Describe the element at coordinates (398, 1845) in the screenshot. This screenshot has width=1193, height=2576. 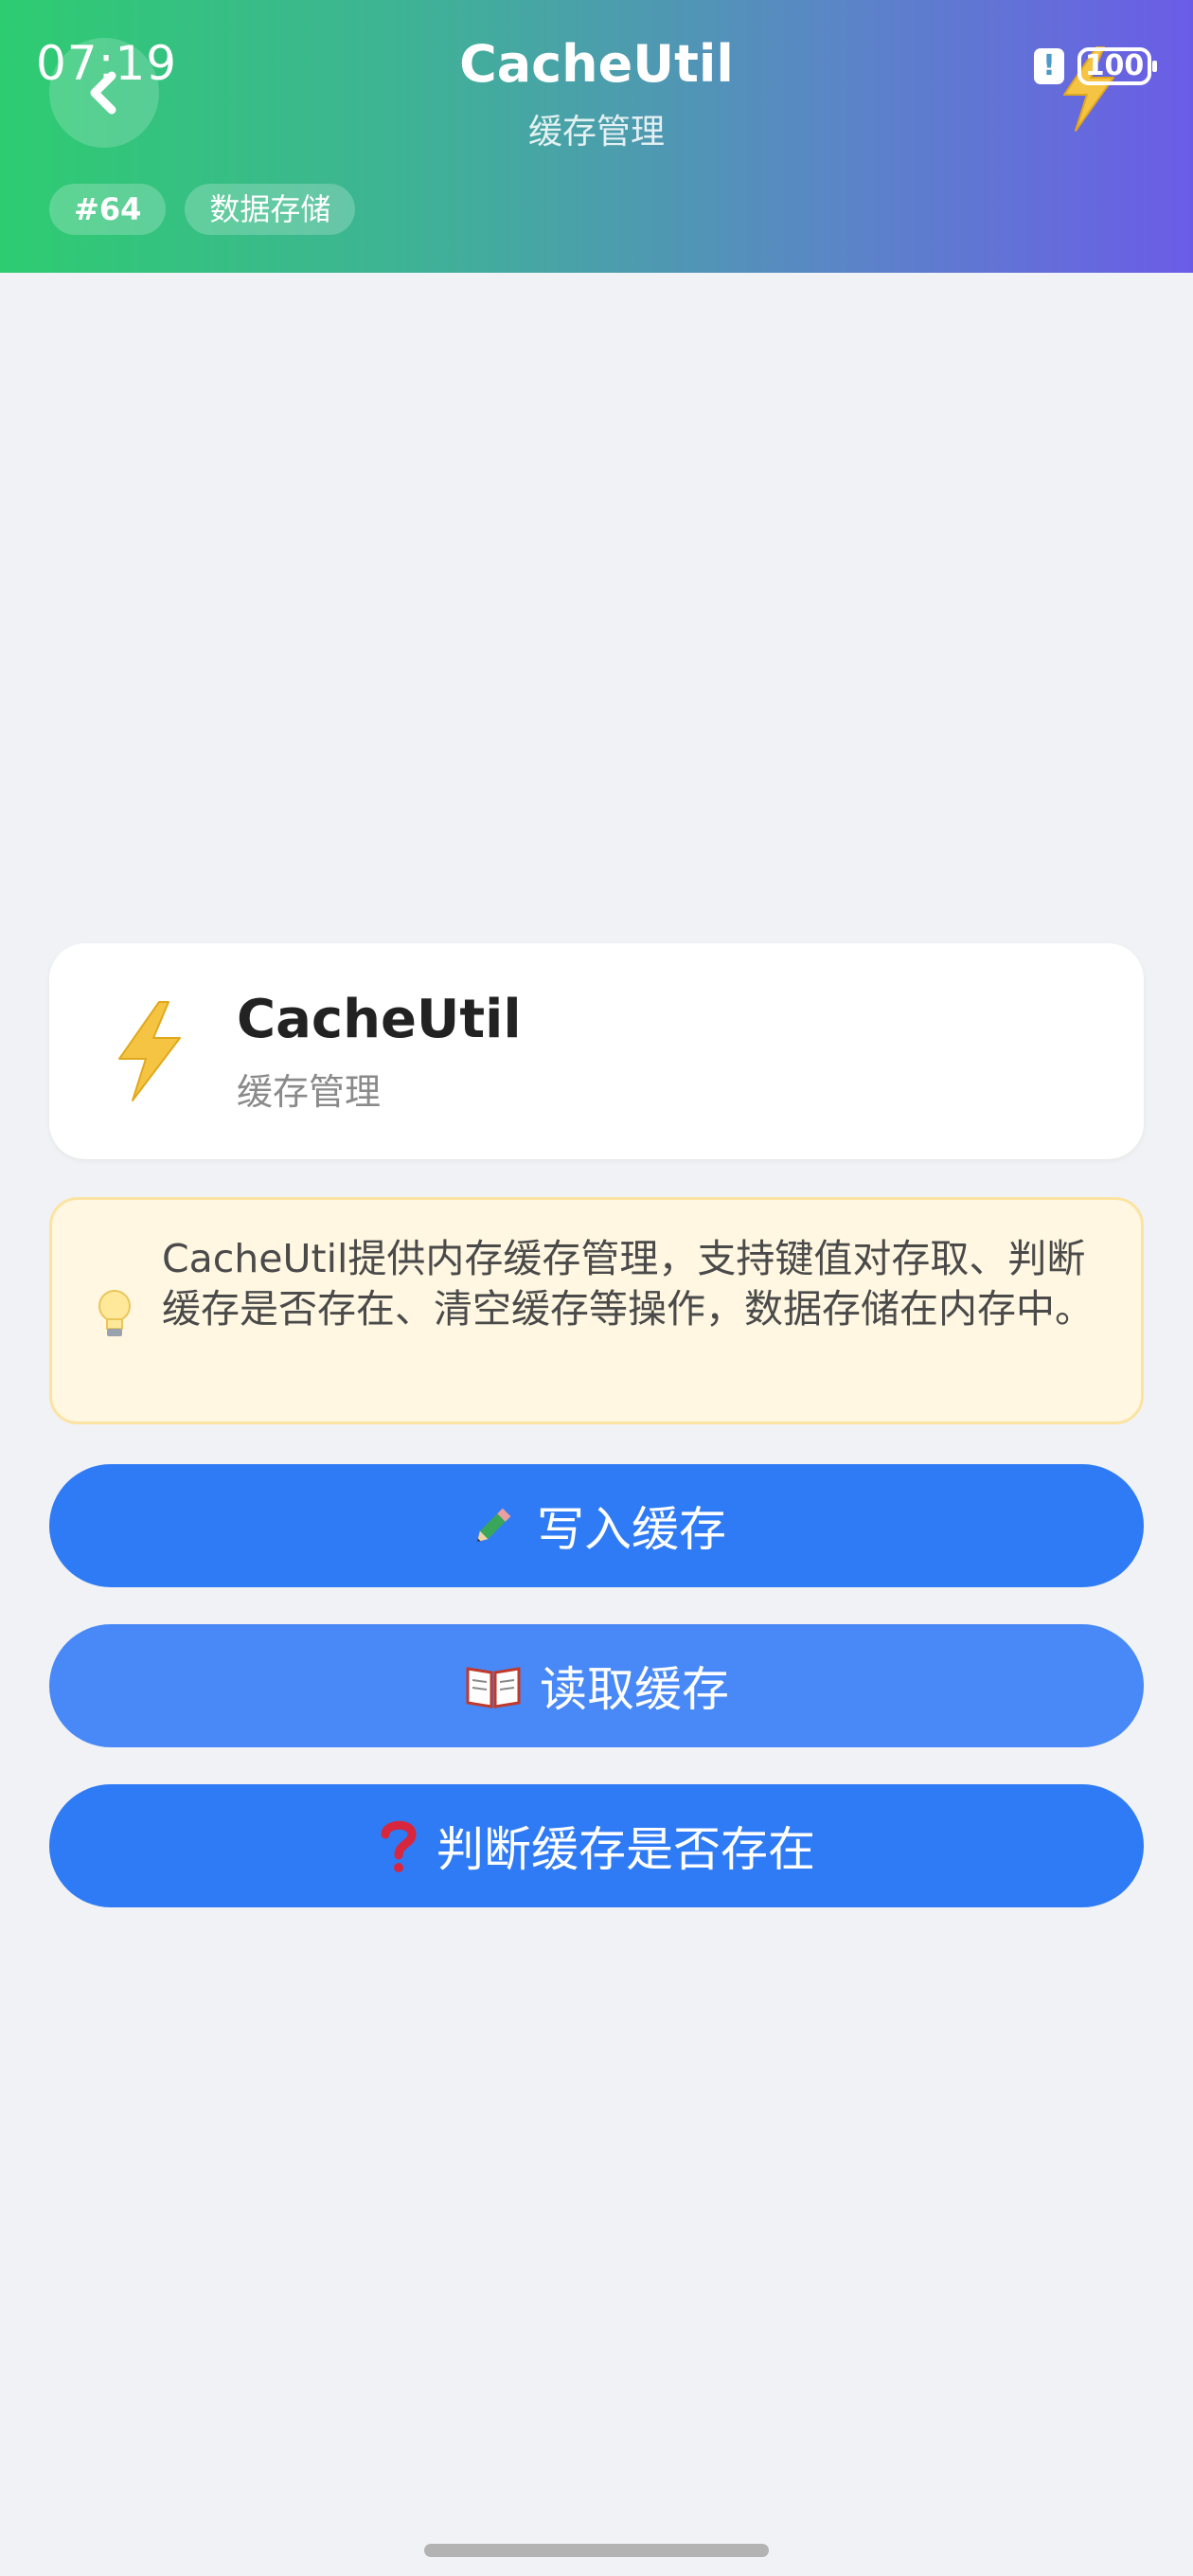
I see `question-mark-icon` at that location.